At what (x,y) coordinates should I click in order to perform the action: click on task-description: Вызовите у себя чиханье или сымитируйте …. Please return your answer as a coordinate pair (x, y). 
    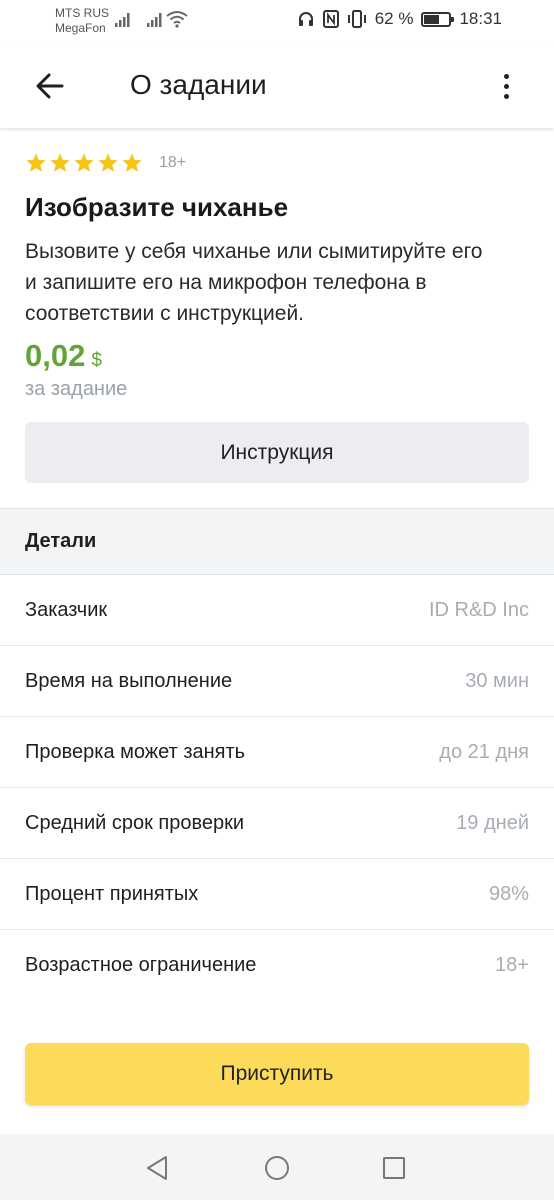
    Looking at the image, I should click on (254, 282).